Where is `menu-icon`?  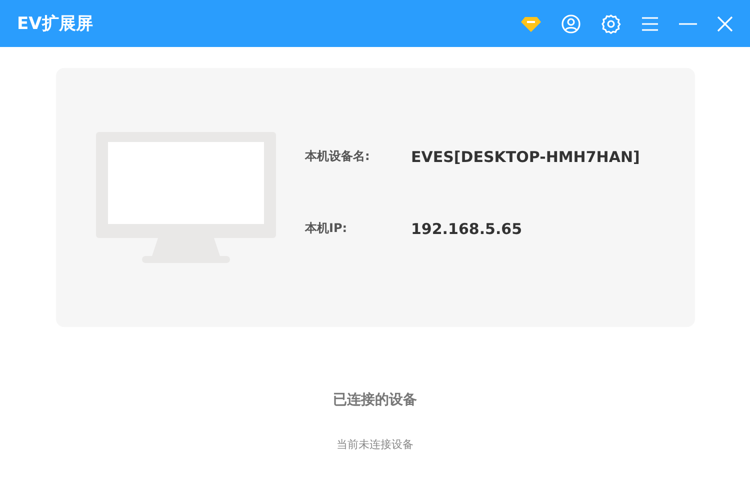 menu-icon is located at coordinates (650, 24).